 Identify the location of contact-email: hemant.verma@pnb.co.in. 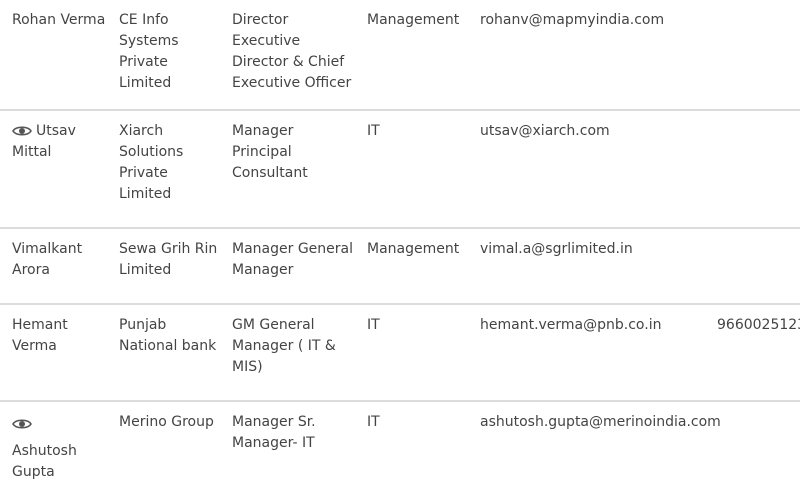
(595, 325).